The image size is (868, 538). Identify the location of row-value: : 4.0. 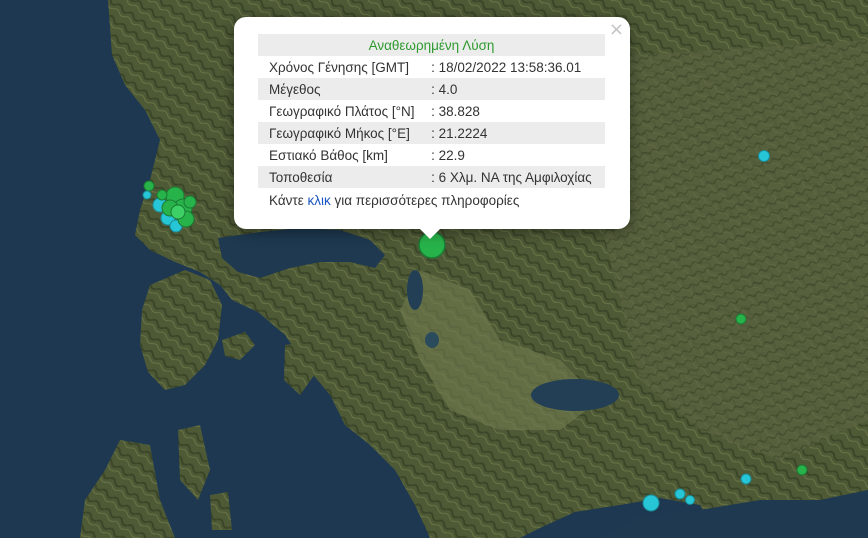
(516, 89).